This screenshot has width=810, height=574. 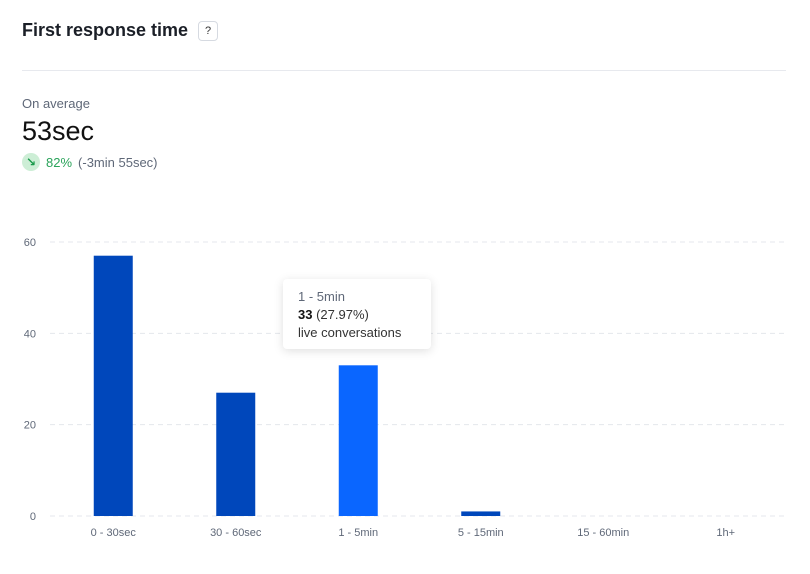 What do you see at coordinates (342, 314) in the screenshot?
I see `tooltip-percent: (27.97%)` at bounding box center [342, 314].